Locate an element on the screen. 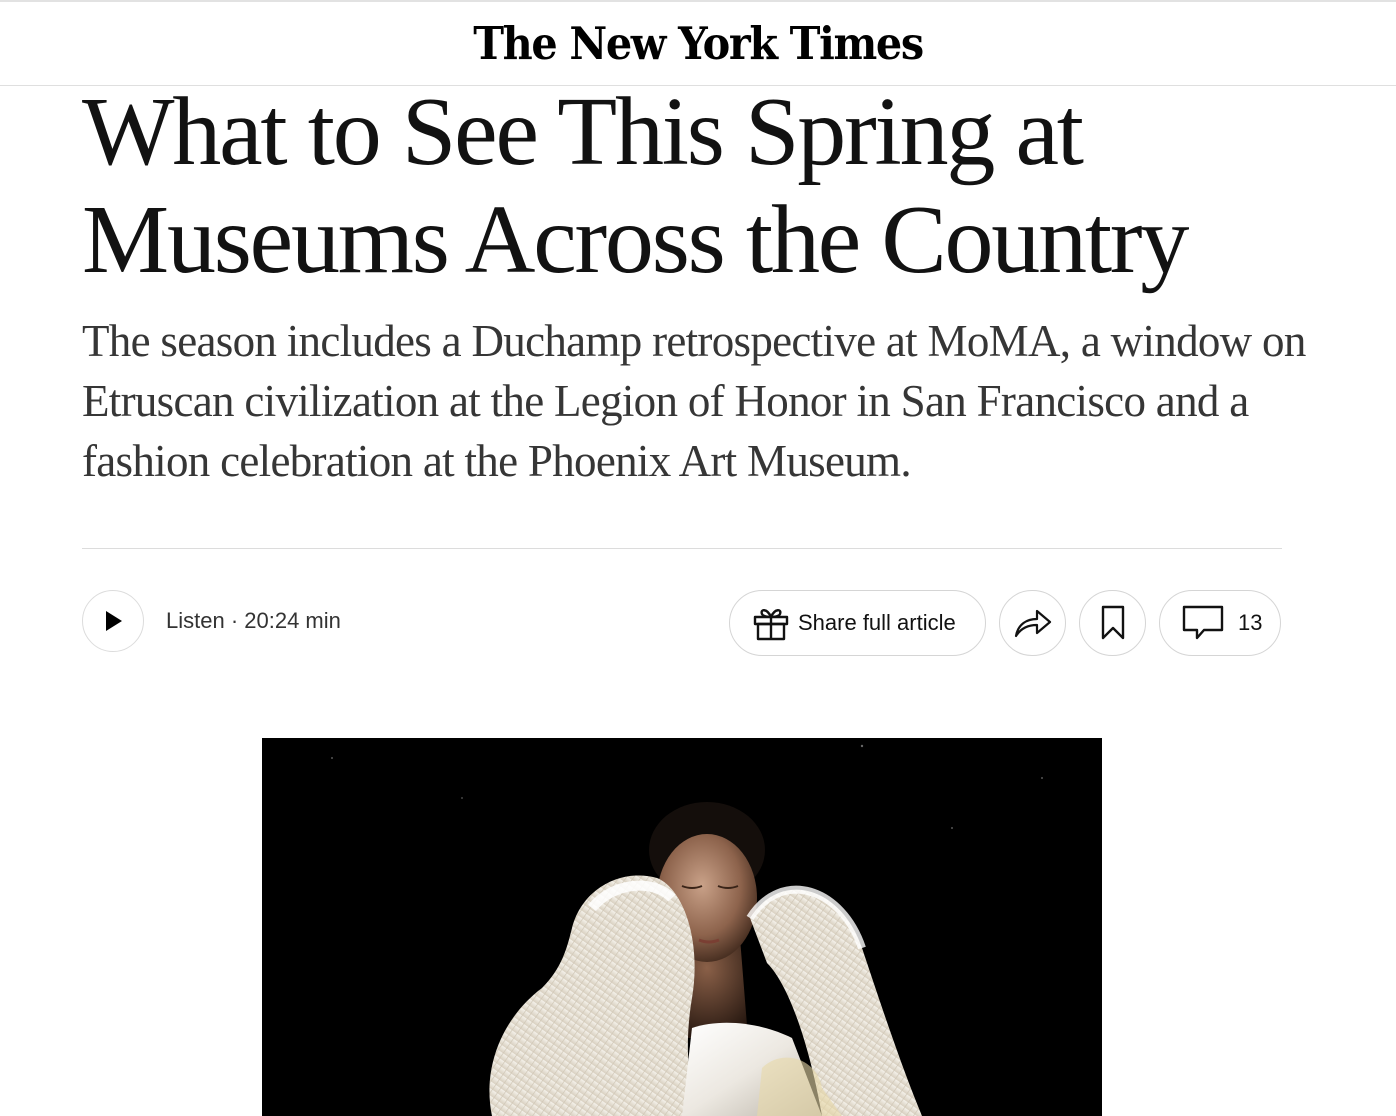 The image size is (1396, 1116). share-full-article-button: Share full article is located at coordinates (857, 623).